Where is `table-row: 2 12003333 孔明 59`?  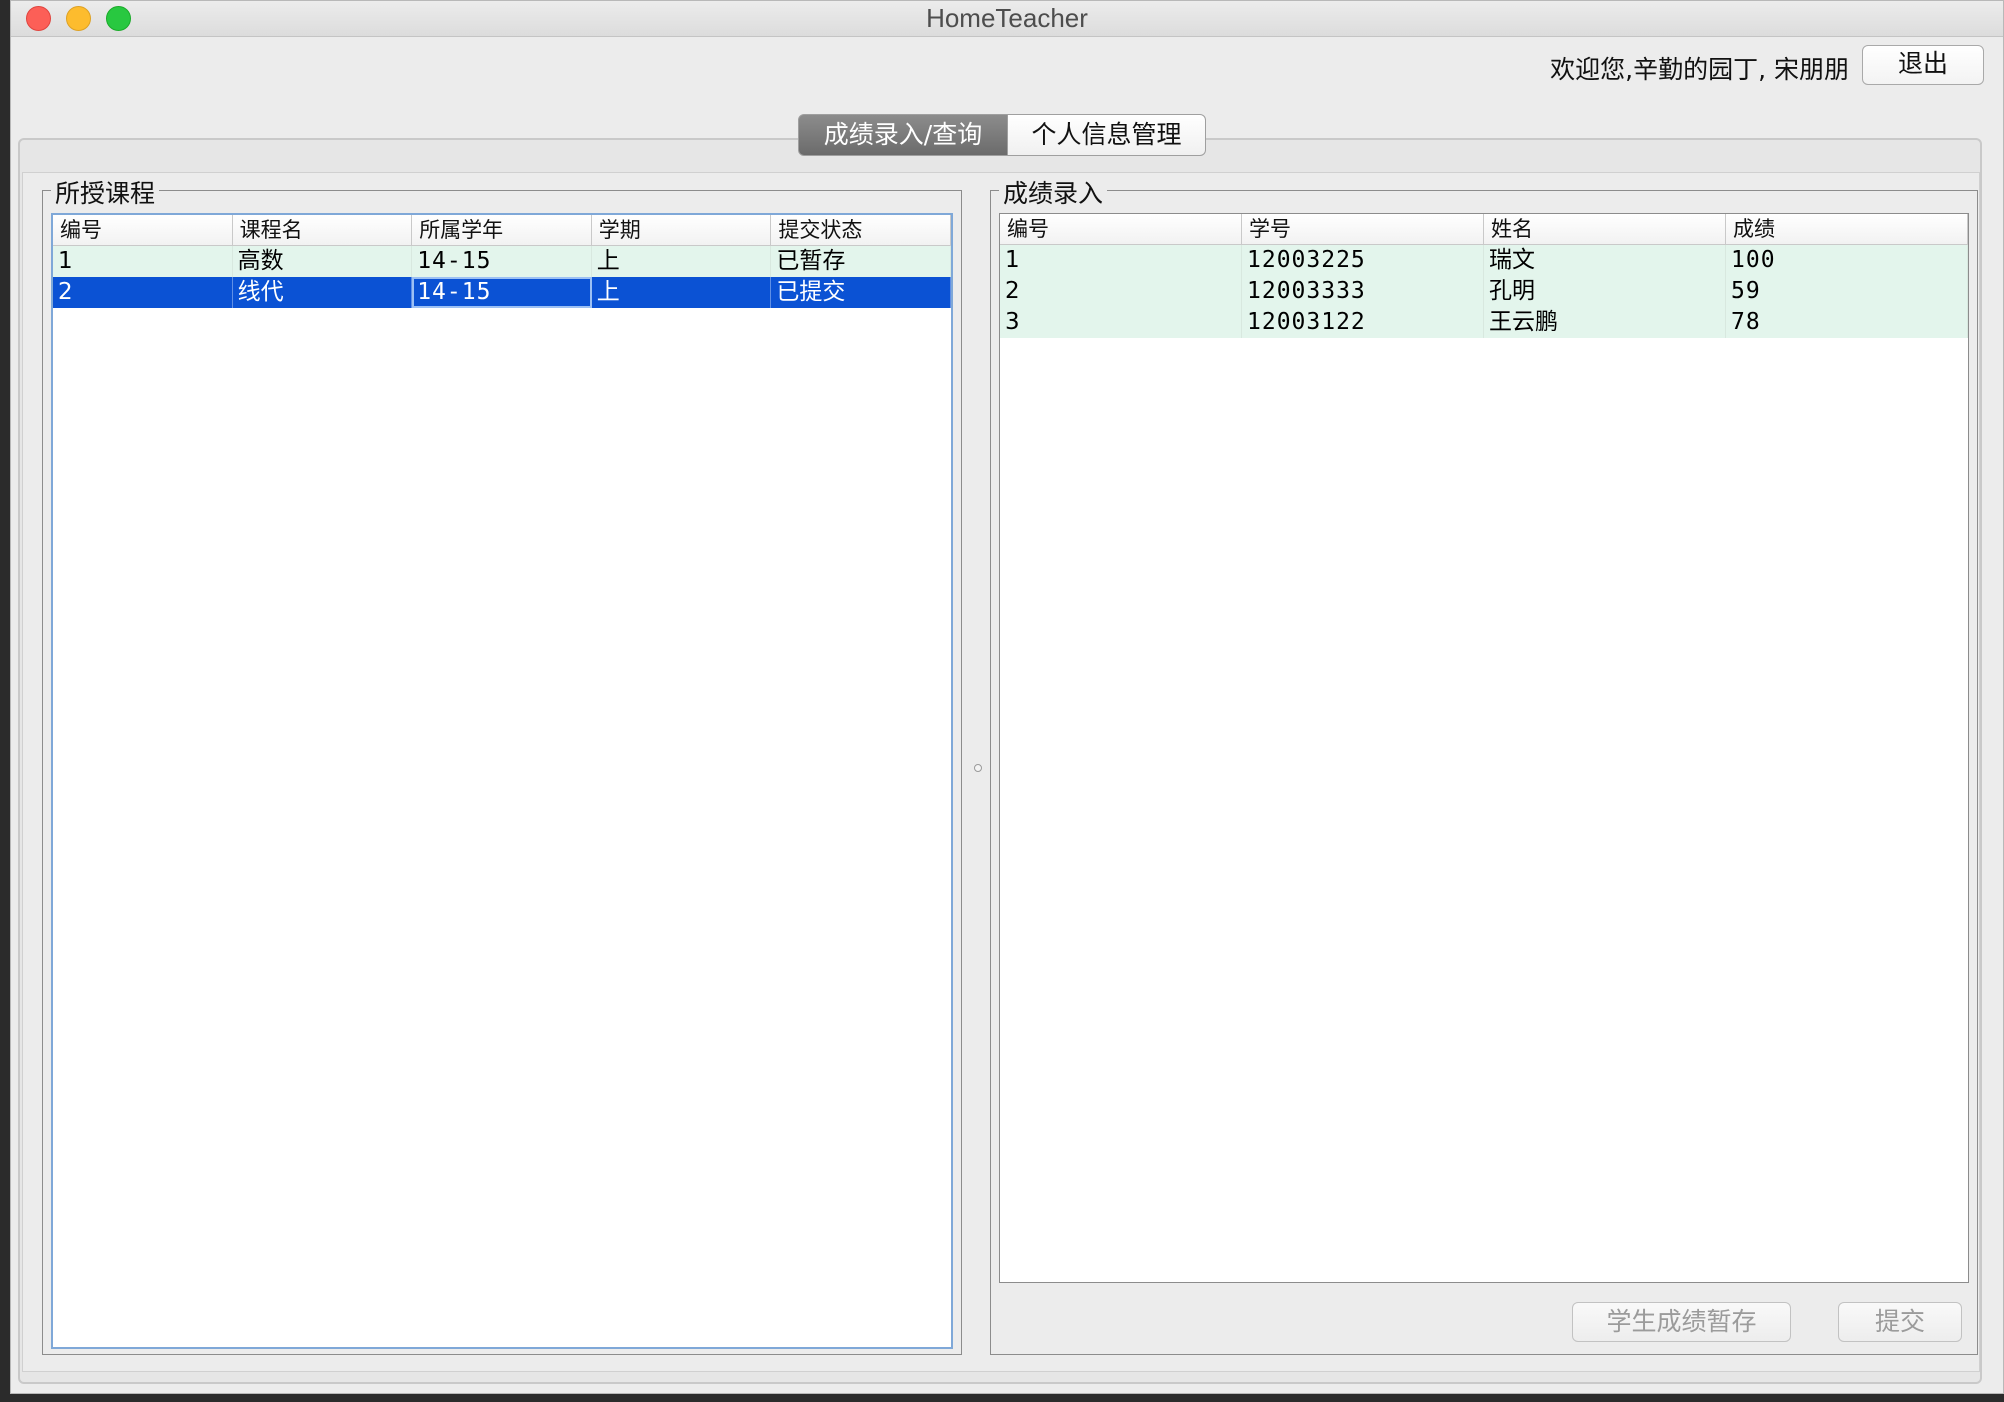
table-row: 2 12003333 孔明 59 is located at coordinates (1484, 291).